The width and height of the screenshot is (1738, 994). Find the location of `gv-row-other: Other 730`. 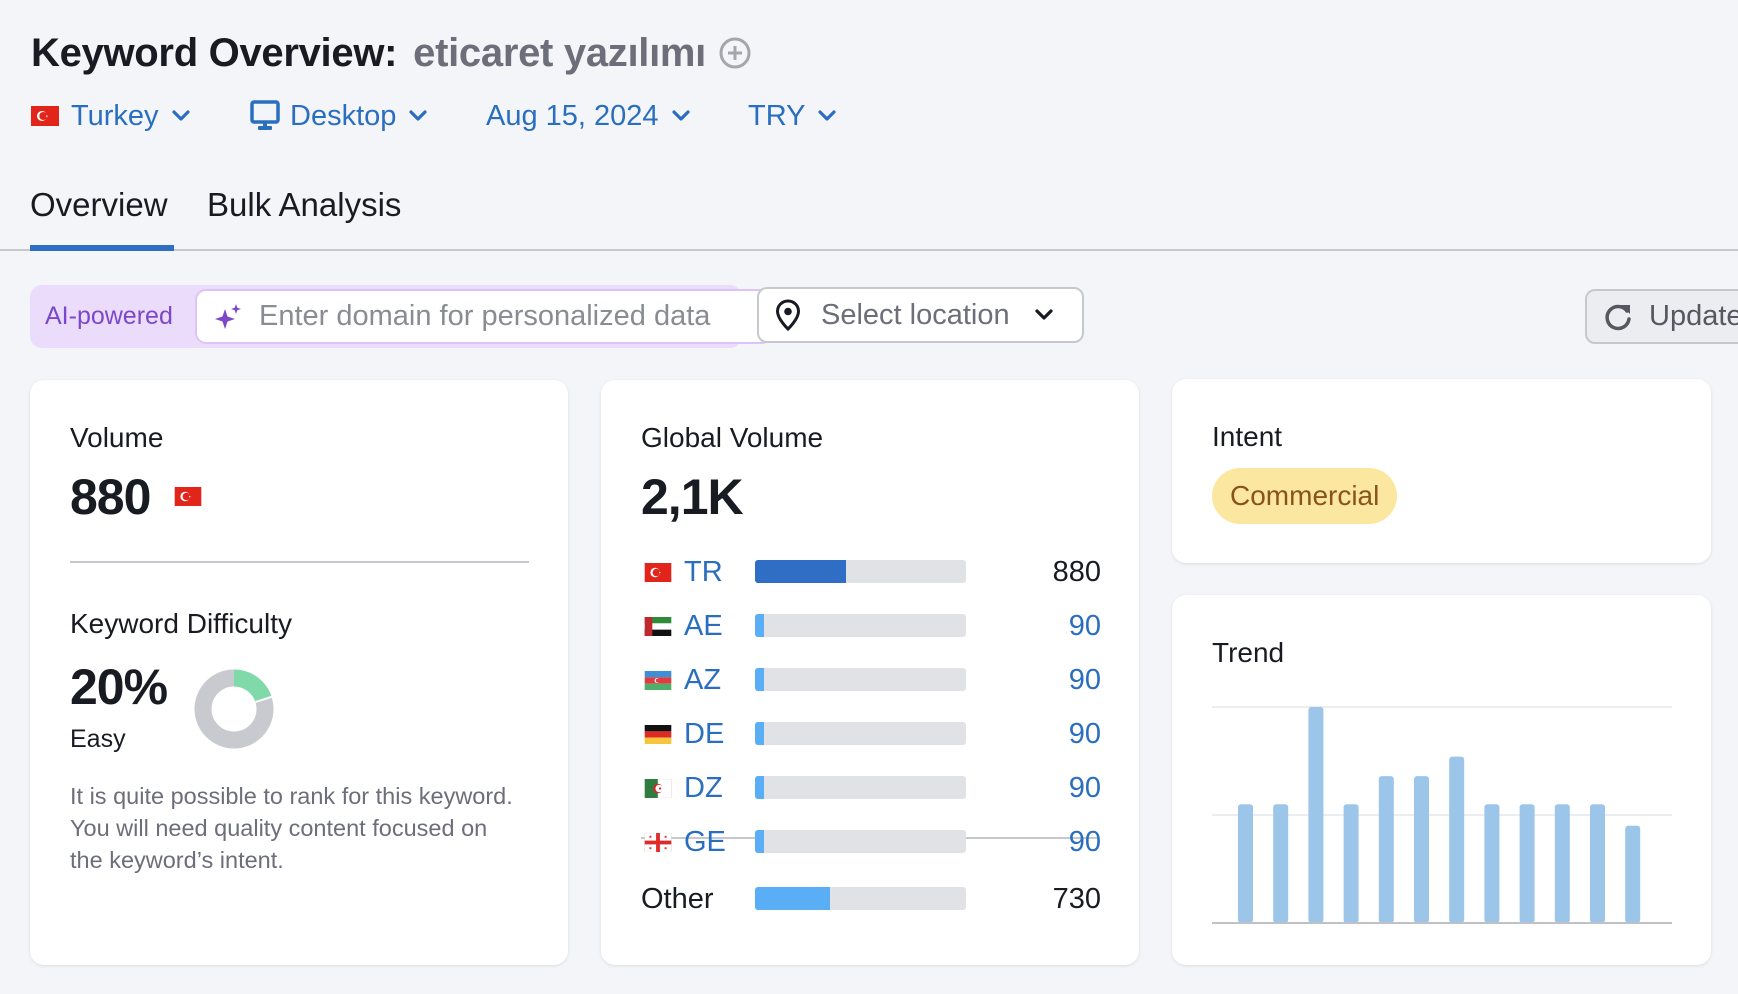

gv-row-other: Other 730 is located at coordinates (871, 899).